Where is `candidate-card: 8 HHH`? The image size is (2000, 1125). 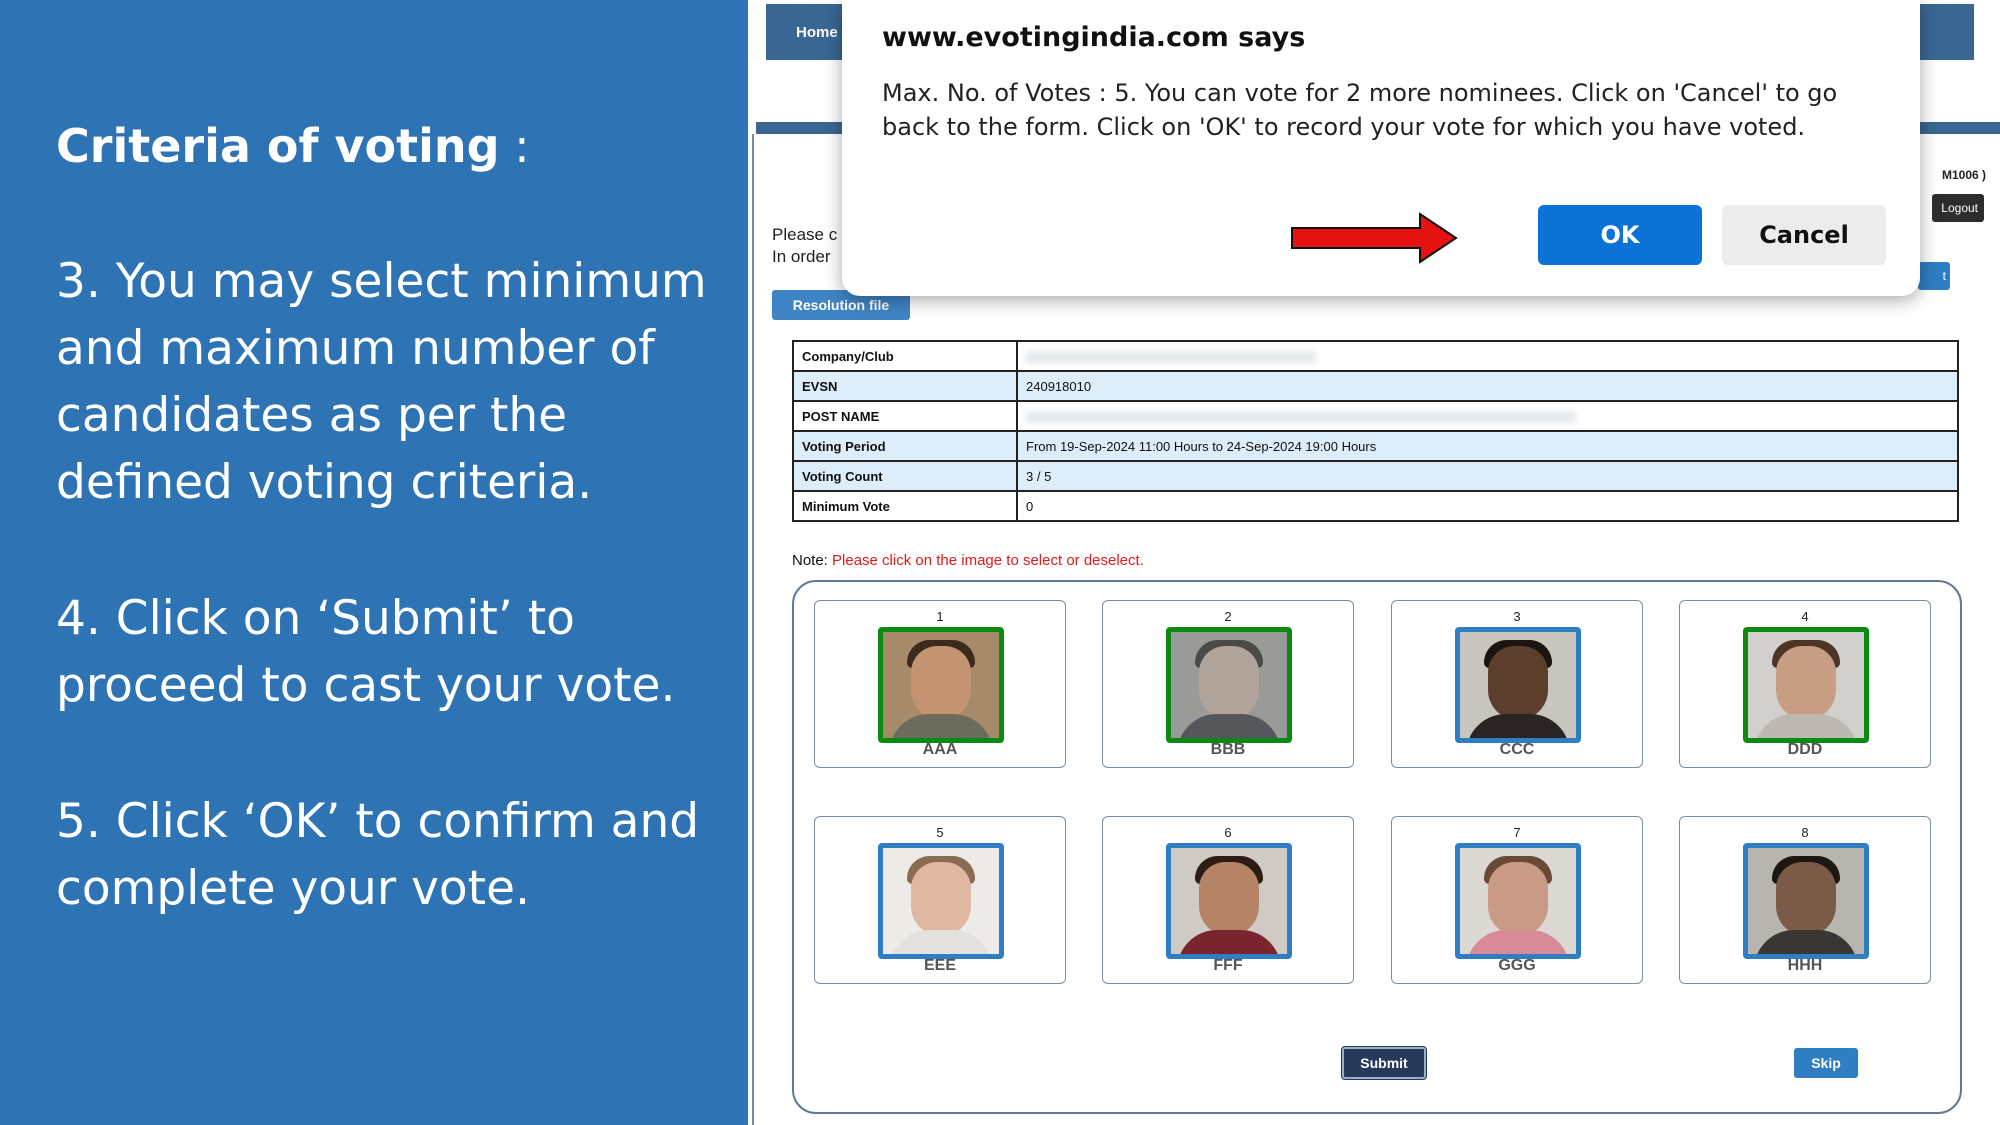 candidate-card: 8 HHH is located at coordinates (1805, 900).